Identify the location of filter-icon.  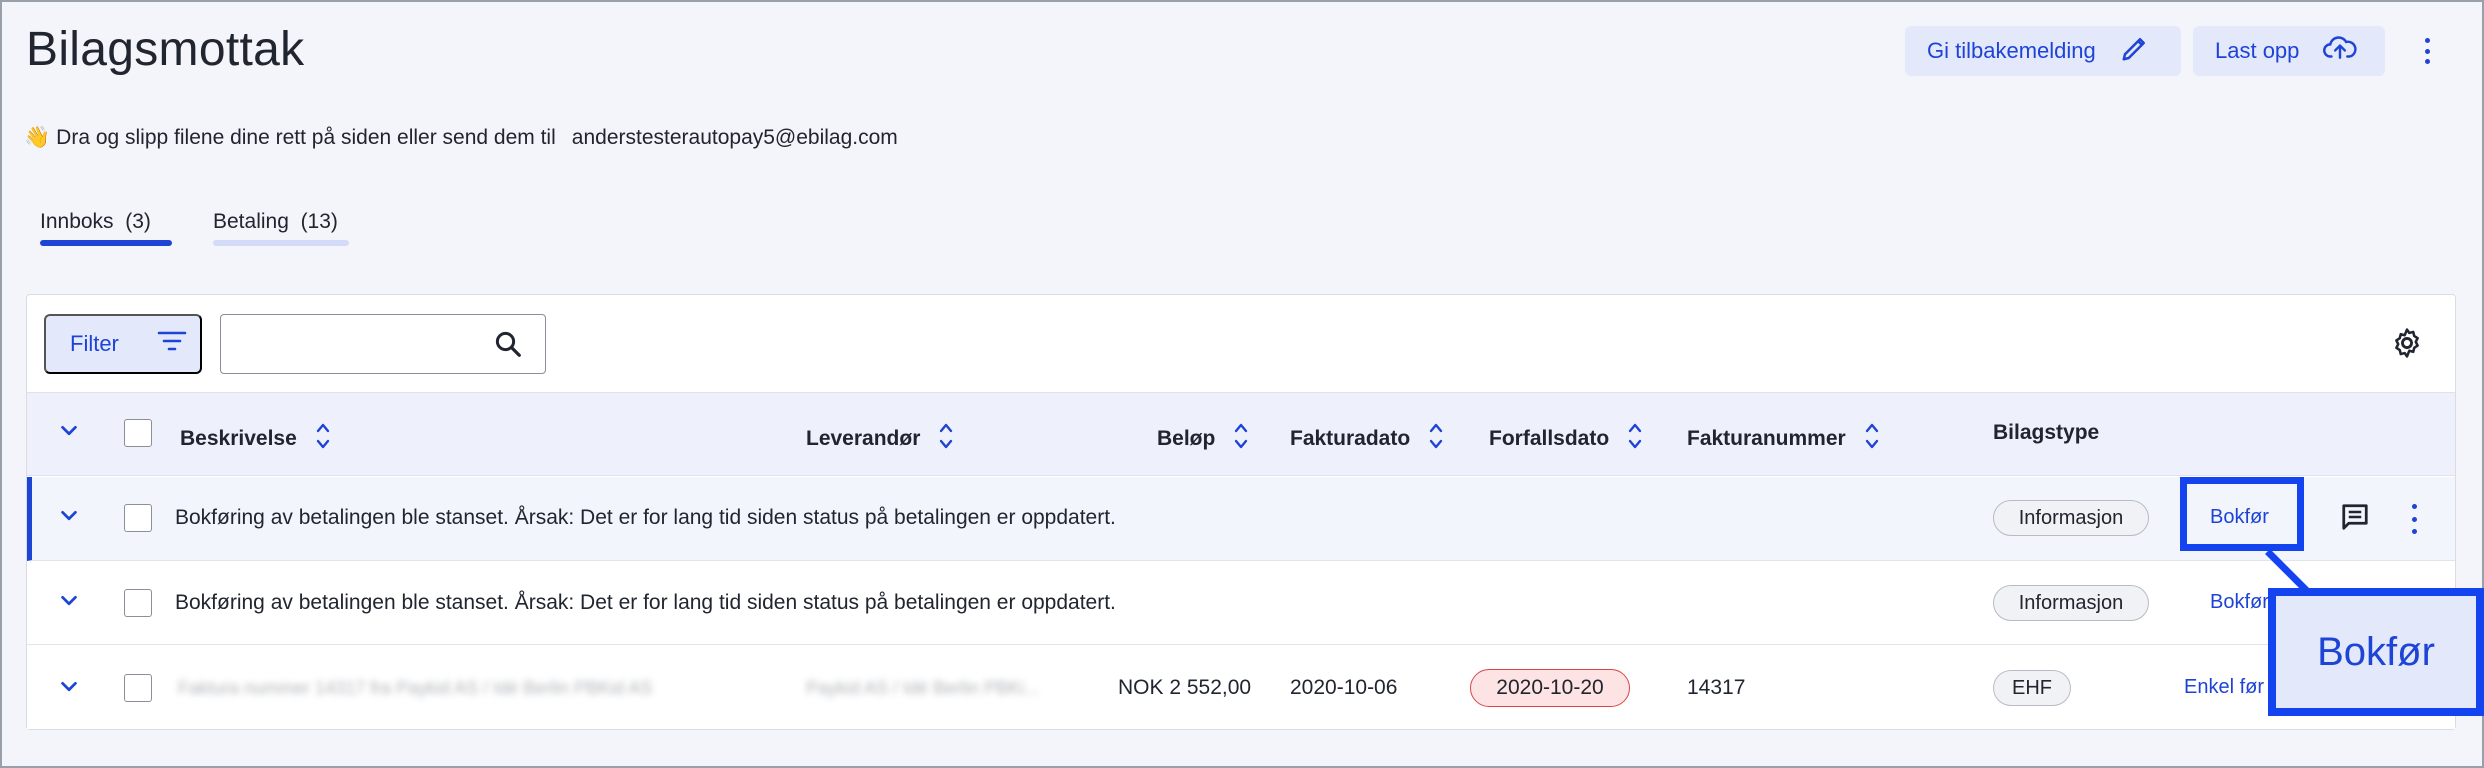
(172, 344).